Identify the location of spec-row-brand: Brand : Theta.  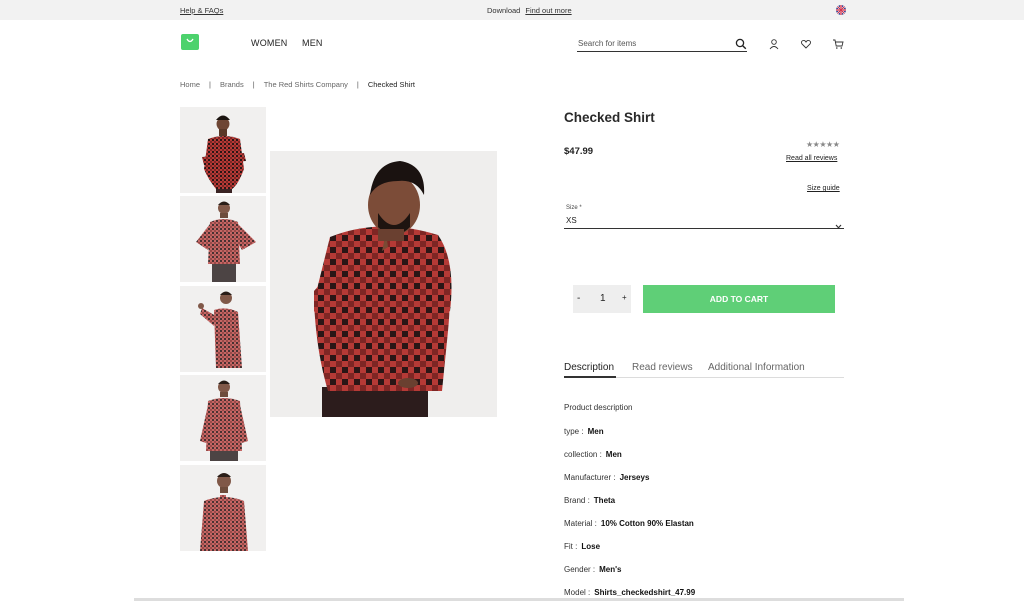
(589, 500).